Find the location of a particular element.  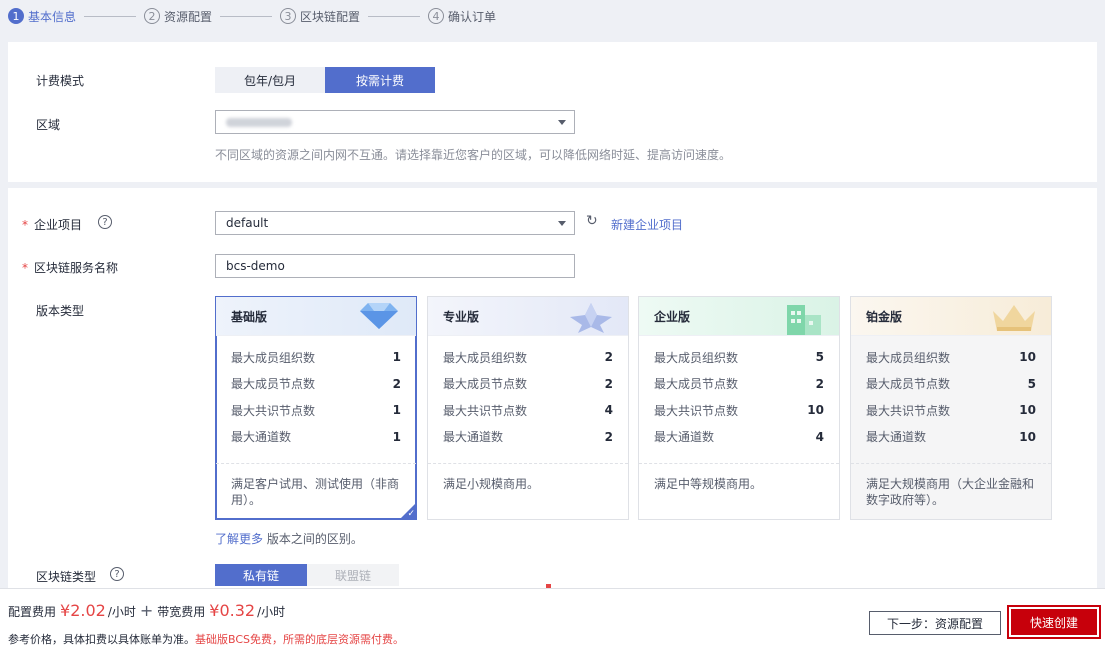

quick-create-highlight: 快速创建 is located at coordinates (1054, 622).